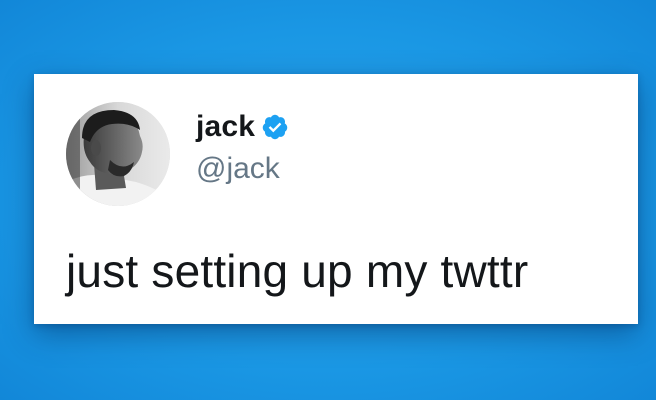  I want to click on verified-badge-icon, so click(275, 127).